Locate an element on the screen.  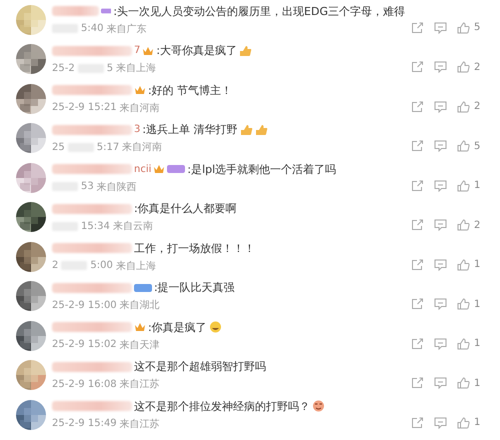
comment-text: :提一队比天真强 is located at coordinates (194, 288).